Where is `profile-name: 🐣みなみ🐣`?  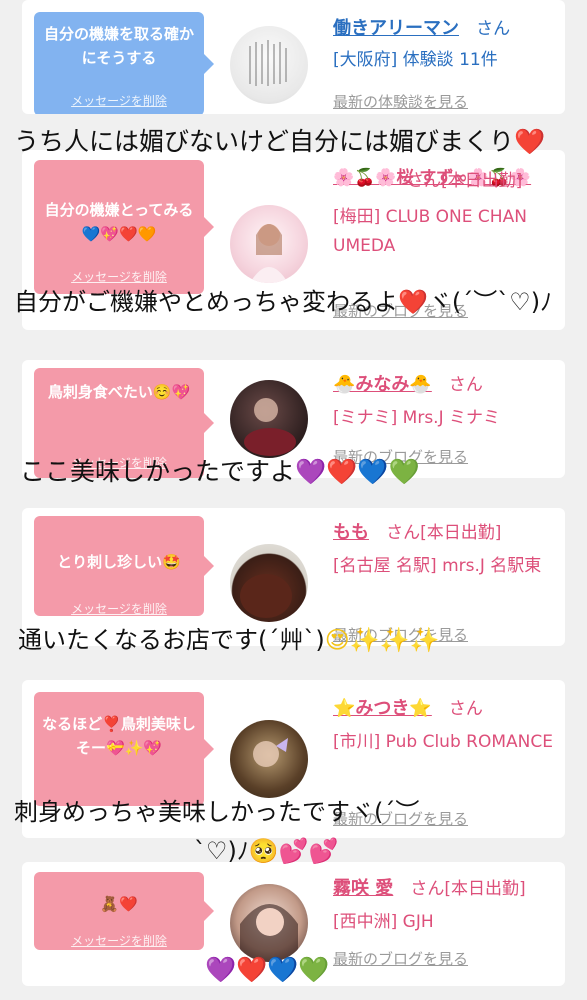 profile-name: 🐣みなみ🐣 is located at coordinates (382, 384).